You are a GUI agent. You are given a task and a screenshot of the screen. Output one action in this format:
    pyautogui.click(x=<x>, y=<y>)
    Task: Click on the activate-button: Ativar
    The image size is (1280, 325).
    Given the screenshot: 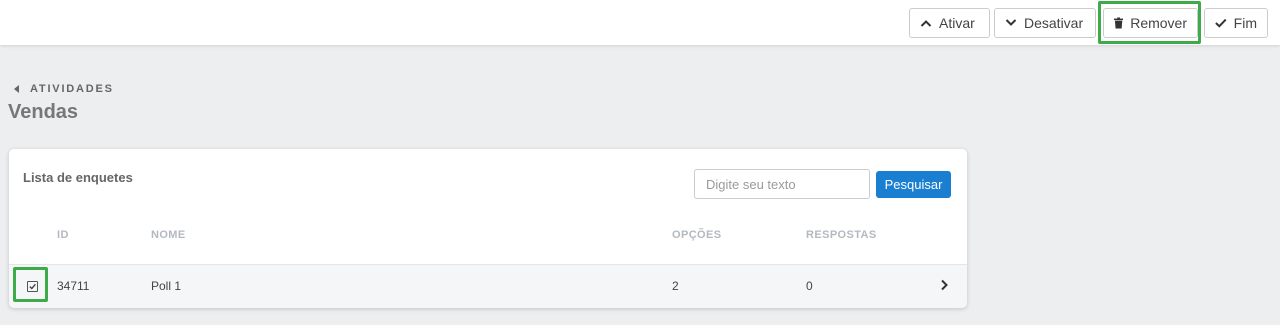 What is the action you would take?
    pyautogui.click(x=949, y=23)
    